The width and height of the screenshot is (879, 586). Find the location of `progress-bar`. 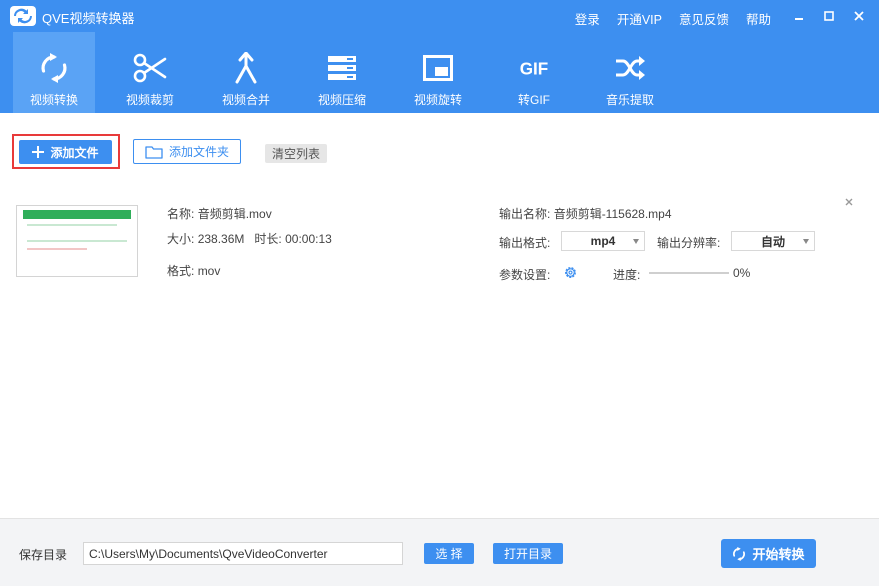

progress-bar is located at coordinates (689, 273).